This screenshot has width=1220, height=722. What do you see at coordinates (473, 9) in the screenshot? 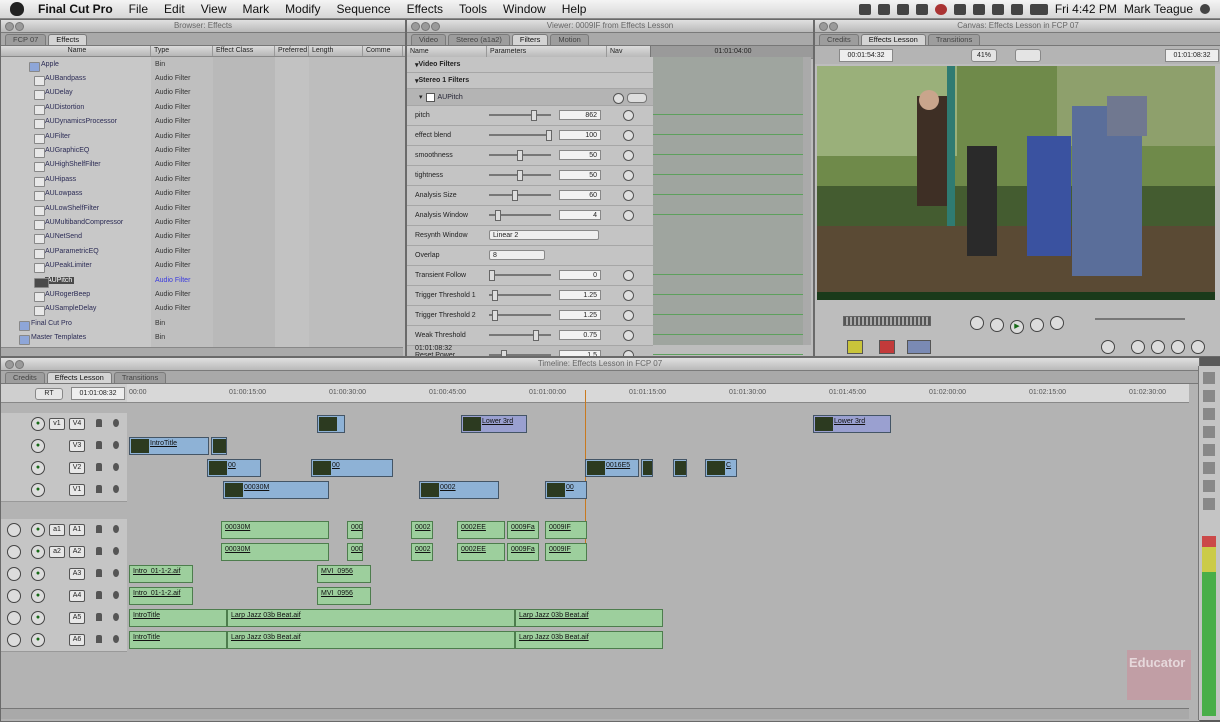
I see `menu-tools: Tools` at bounding box center [473, 9].